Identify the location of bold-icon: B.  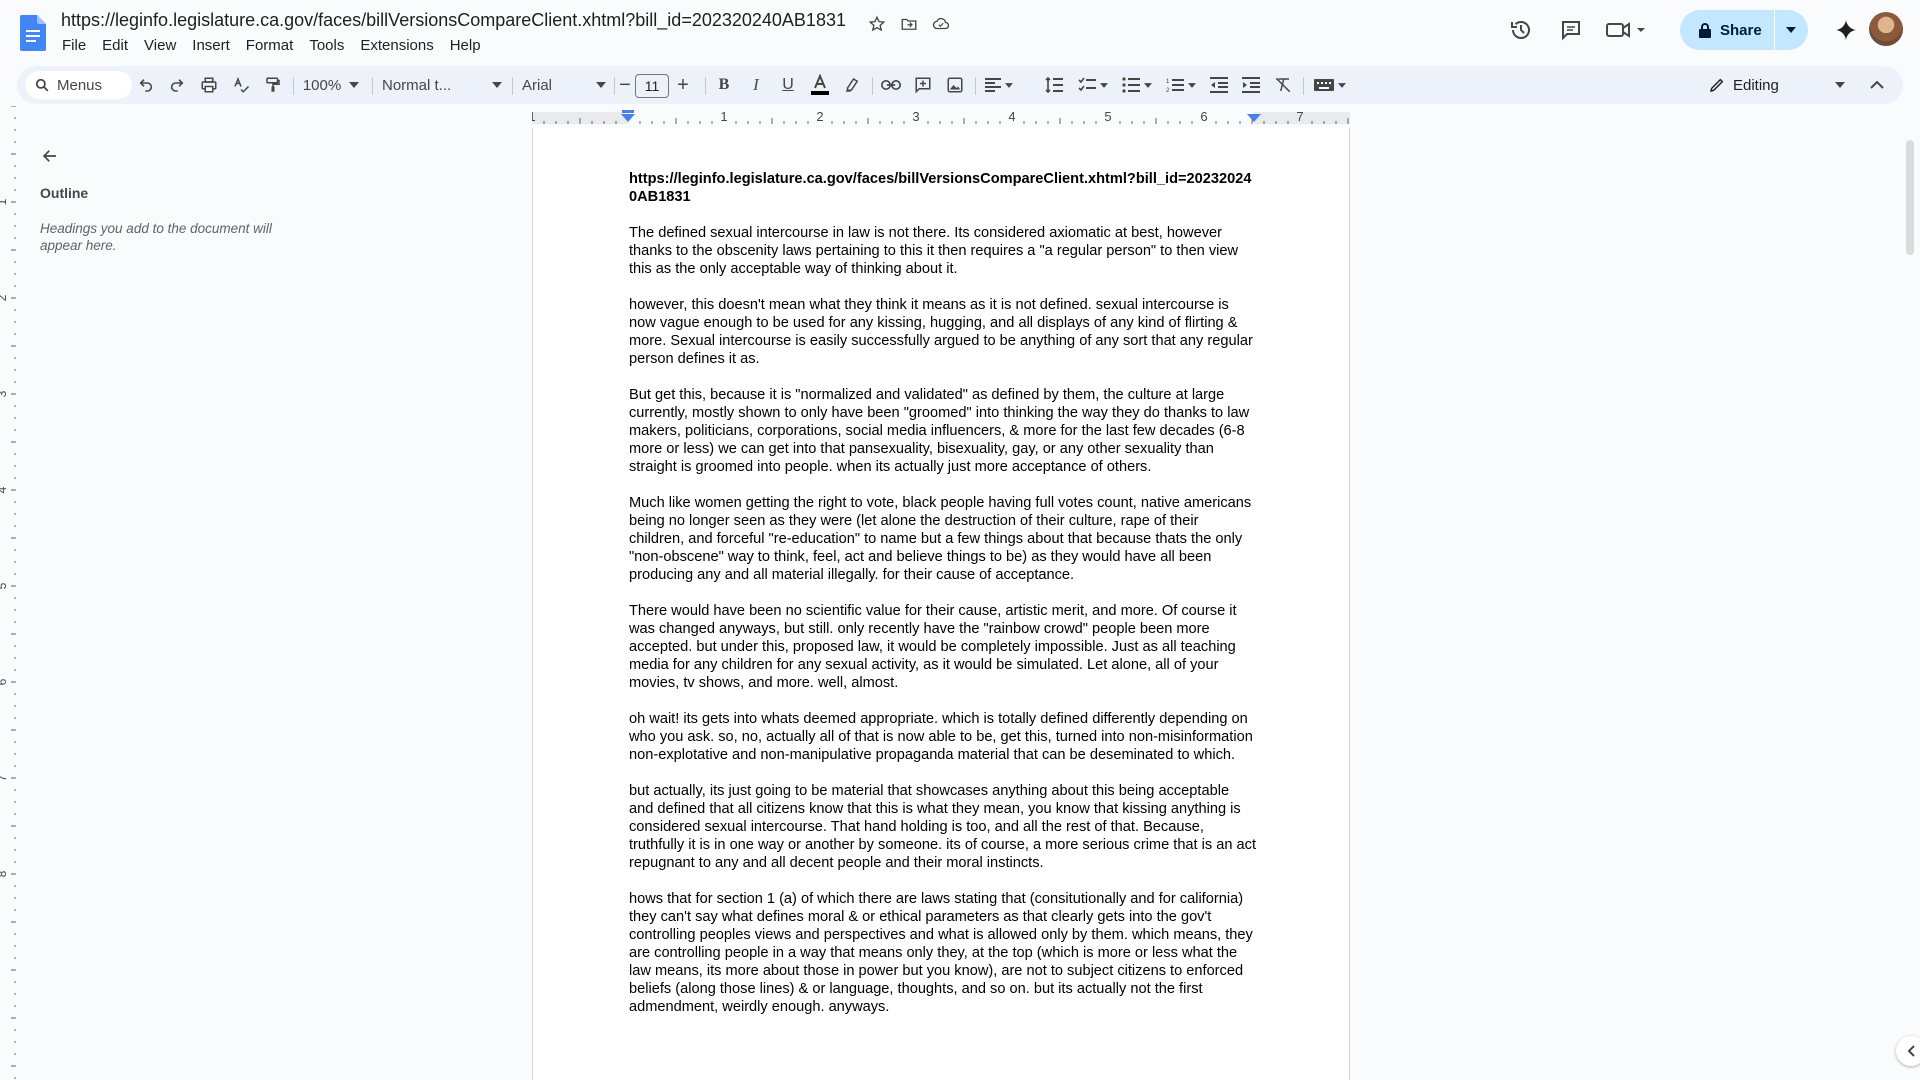
(724, 85).